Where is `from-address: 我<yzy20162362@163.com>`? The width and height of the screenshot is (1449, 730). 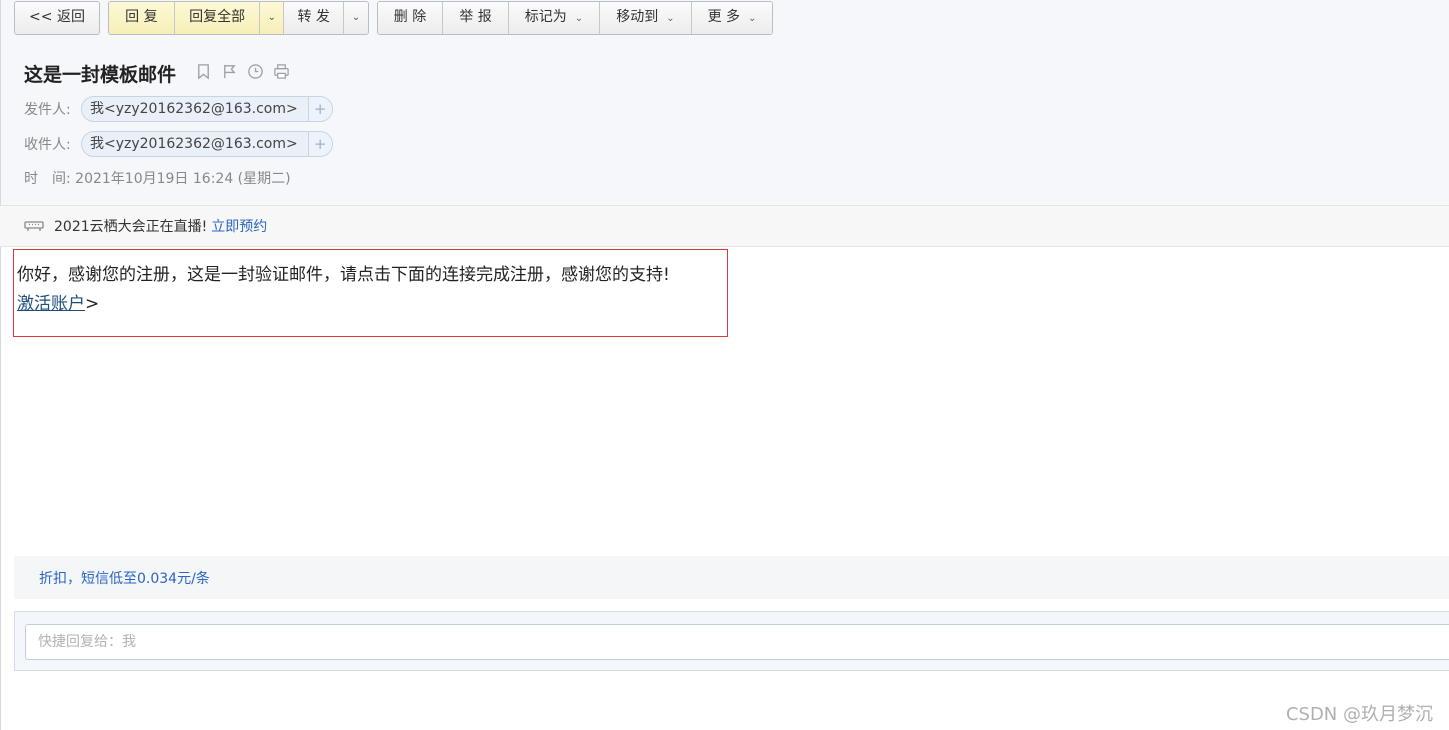 from-address: 我<yzy20162362@163.com> is located at coordinates (195, 109).